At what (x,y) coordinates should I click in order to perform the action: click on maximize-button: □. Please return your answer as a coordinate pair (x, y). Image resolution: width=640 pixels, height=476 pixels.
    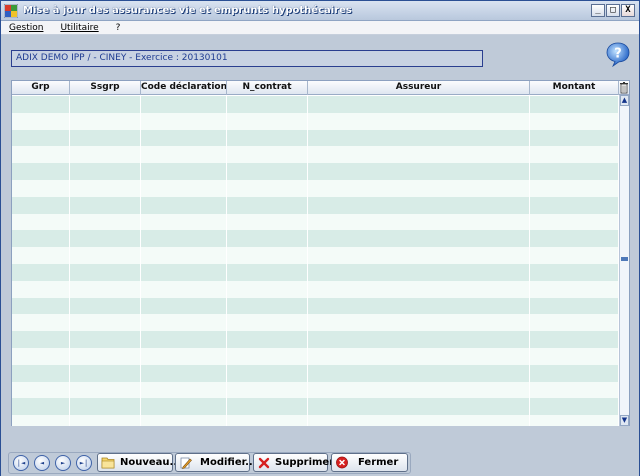
    Looking at the image, I should click on (613, 10).